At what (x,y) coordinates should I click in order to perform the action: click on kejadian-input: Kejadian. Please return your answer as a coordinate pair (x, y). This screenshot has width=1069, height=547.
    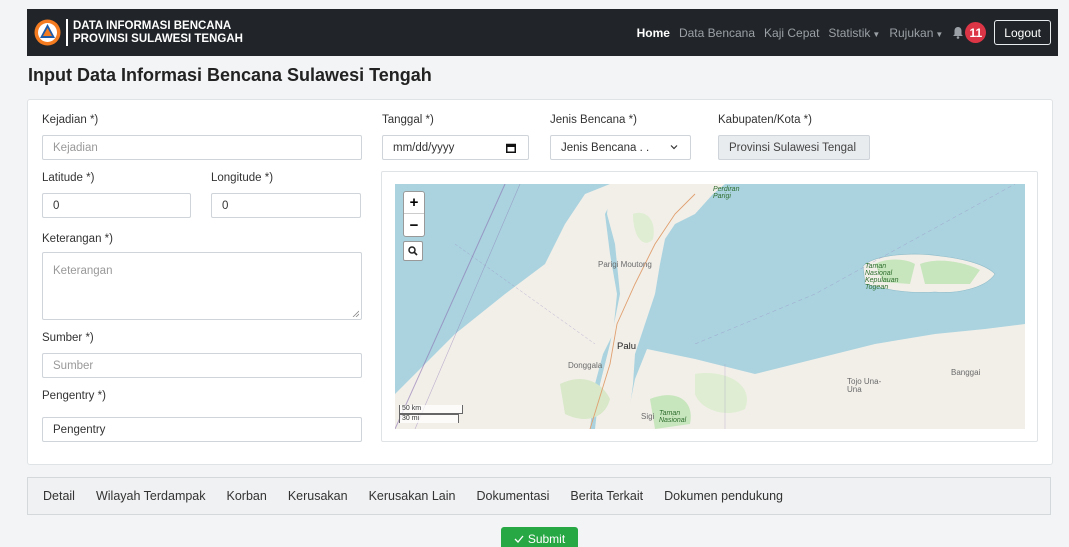
    Looking at the image, I should click on (202, 147).